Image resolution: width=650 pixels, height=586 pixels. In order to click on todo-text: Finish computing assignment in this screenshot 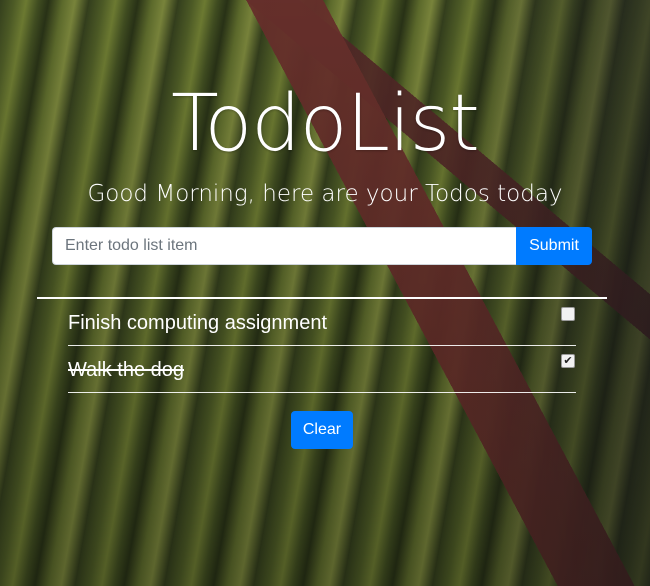, I will do `click(198, 323)`.